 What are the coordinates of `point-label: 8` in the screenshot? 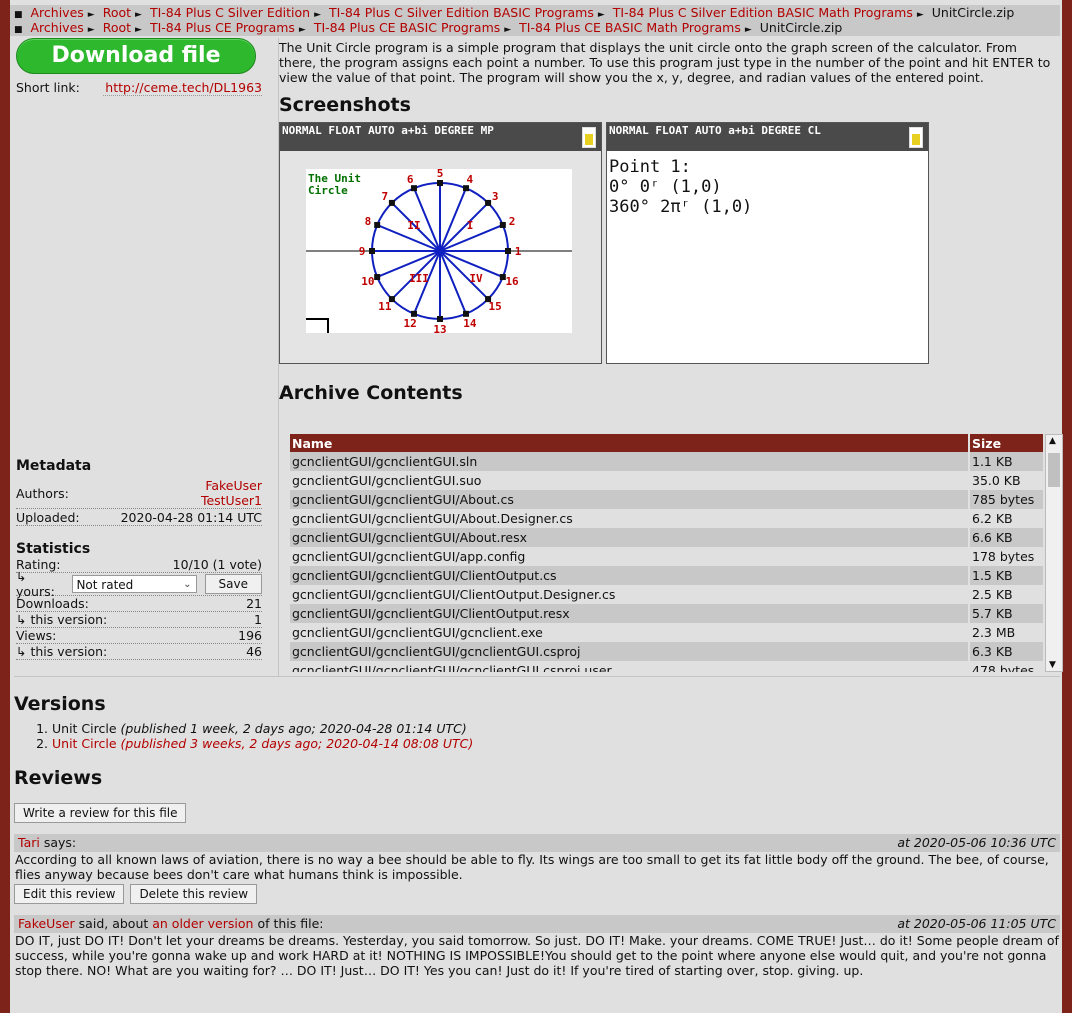 It's located at (368, 221).